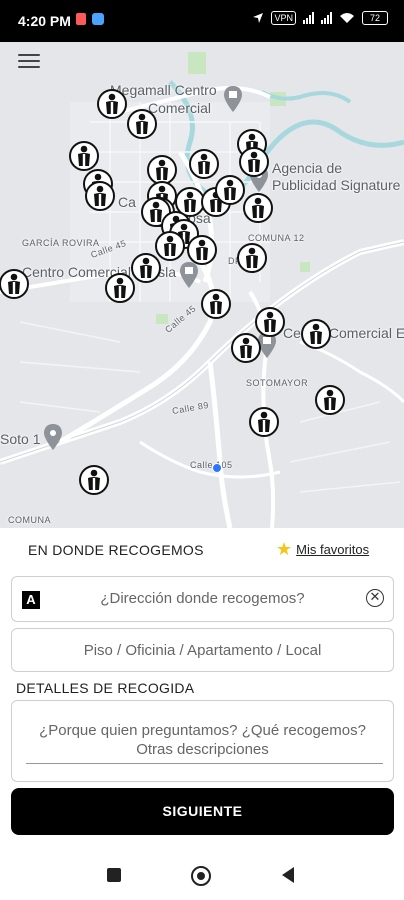  I want to click on status-time: 4:20 PM, so click(44, 21).